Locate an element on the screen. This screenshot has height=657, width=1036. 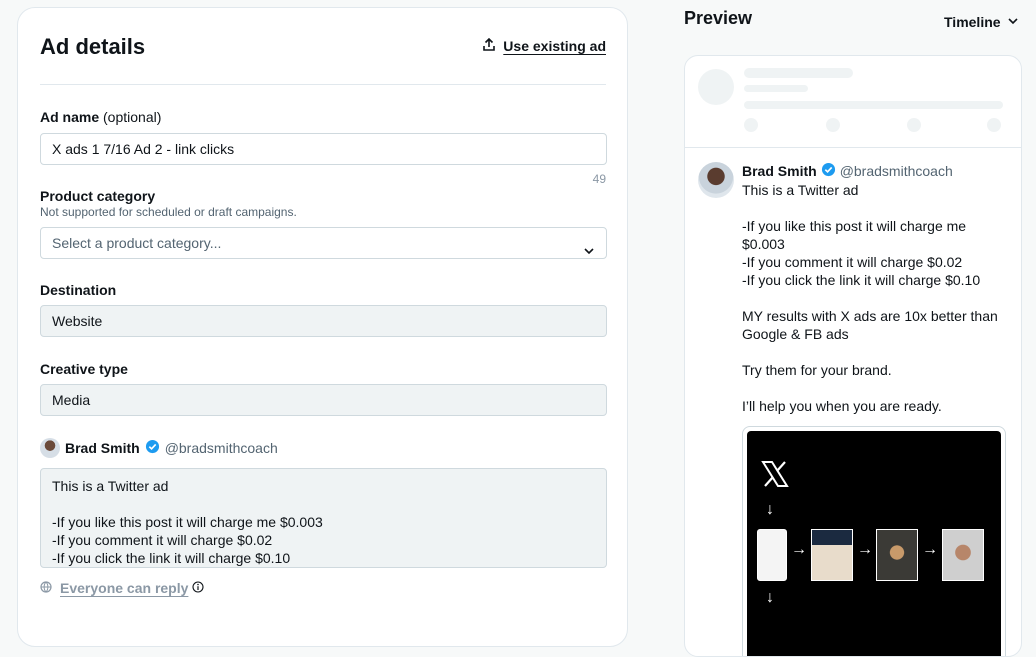
reply-setting-label: Everyone can reply is located at coordinates (124, 588).